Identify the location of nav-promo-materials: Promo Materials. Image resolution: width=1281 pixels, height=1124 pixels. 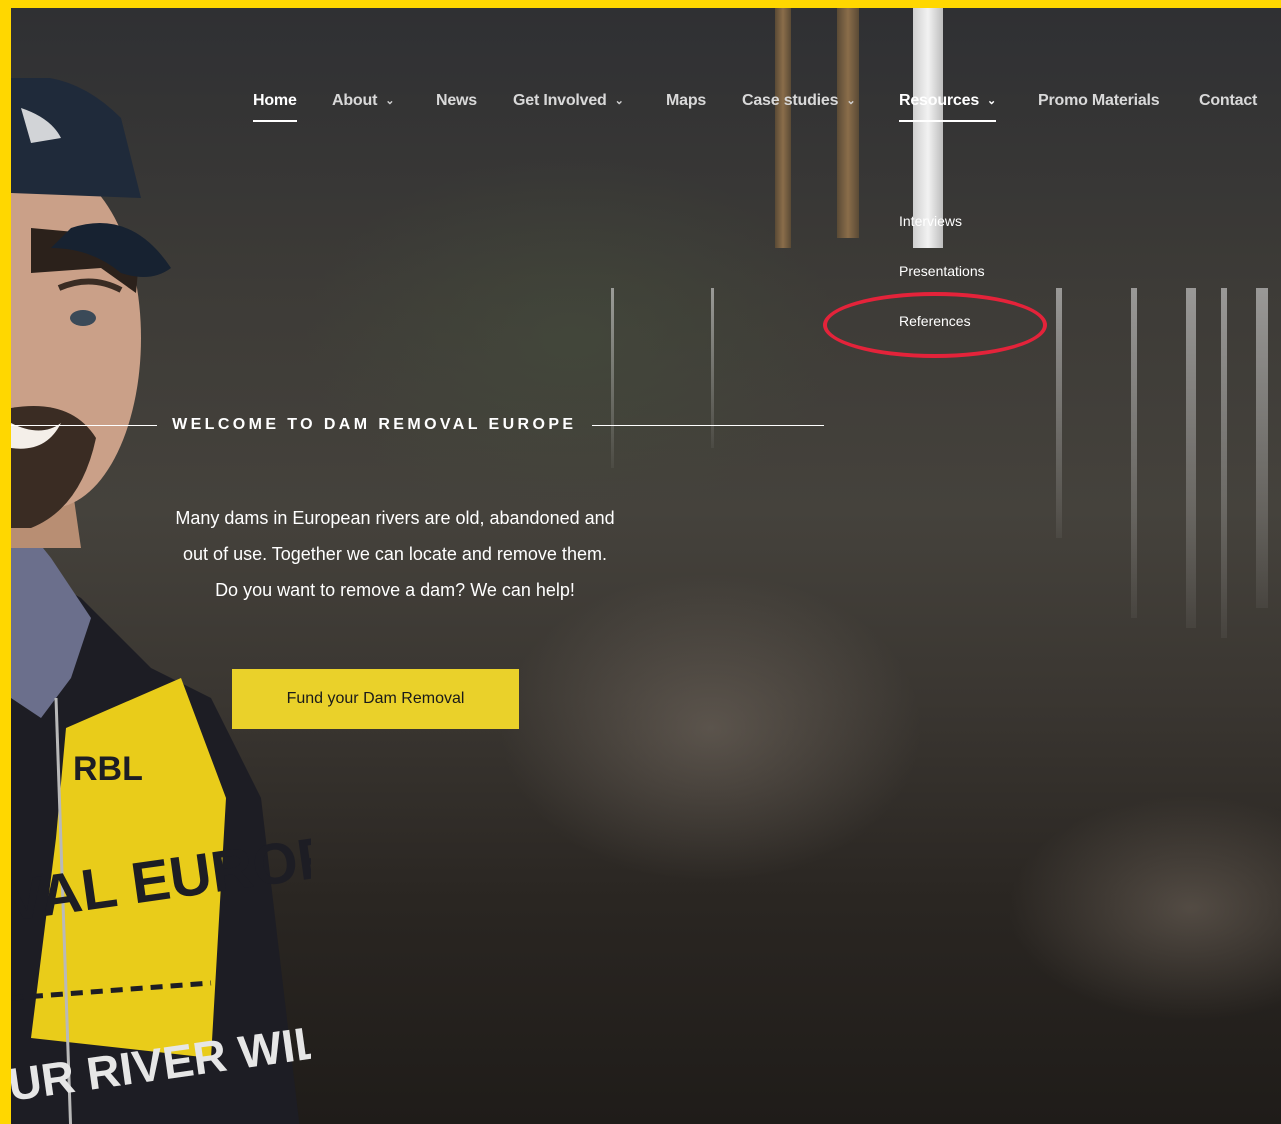
(1099, 101).